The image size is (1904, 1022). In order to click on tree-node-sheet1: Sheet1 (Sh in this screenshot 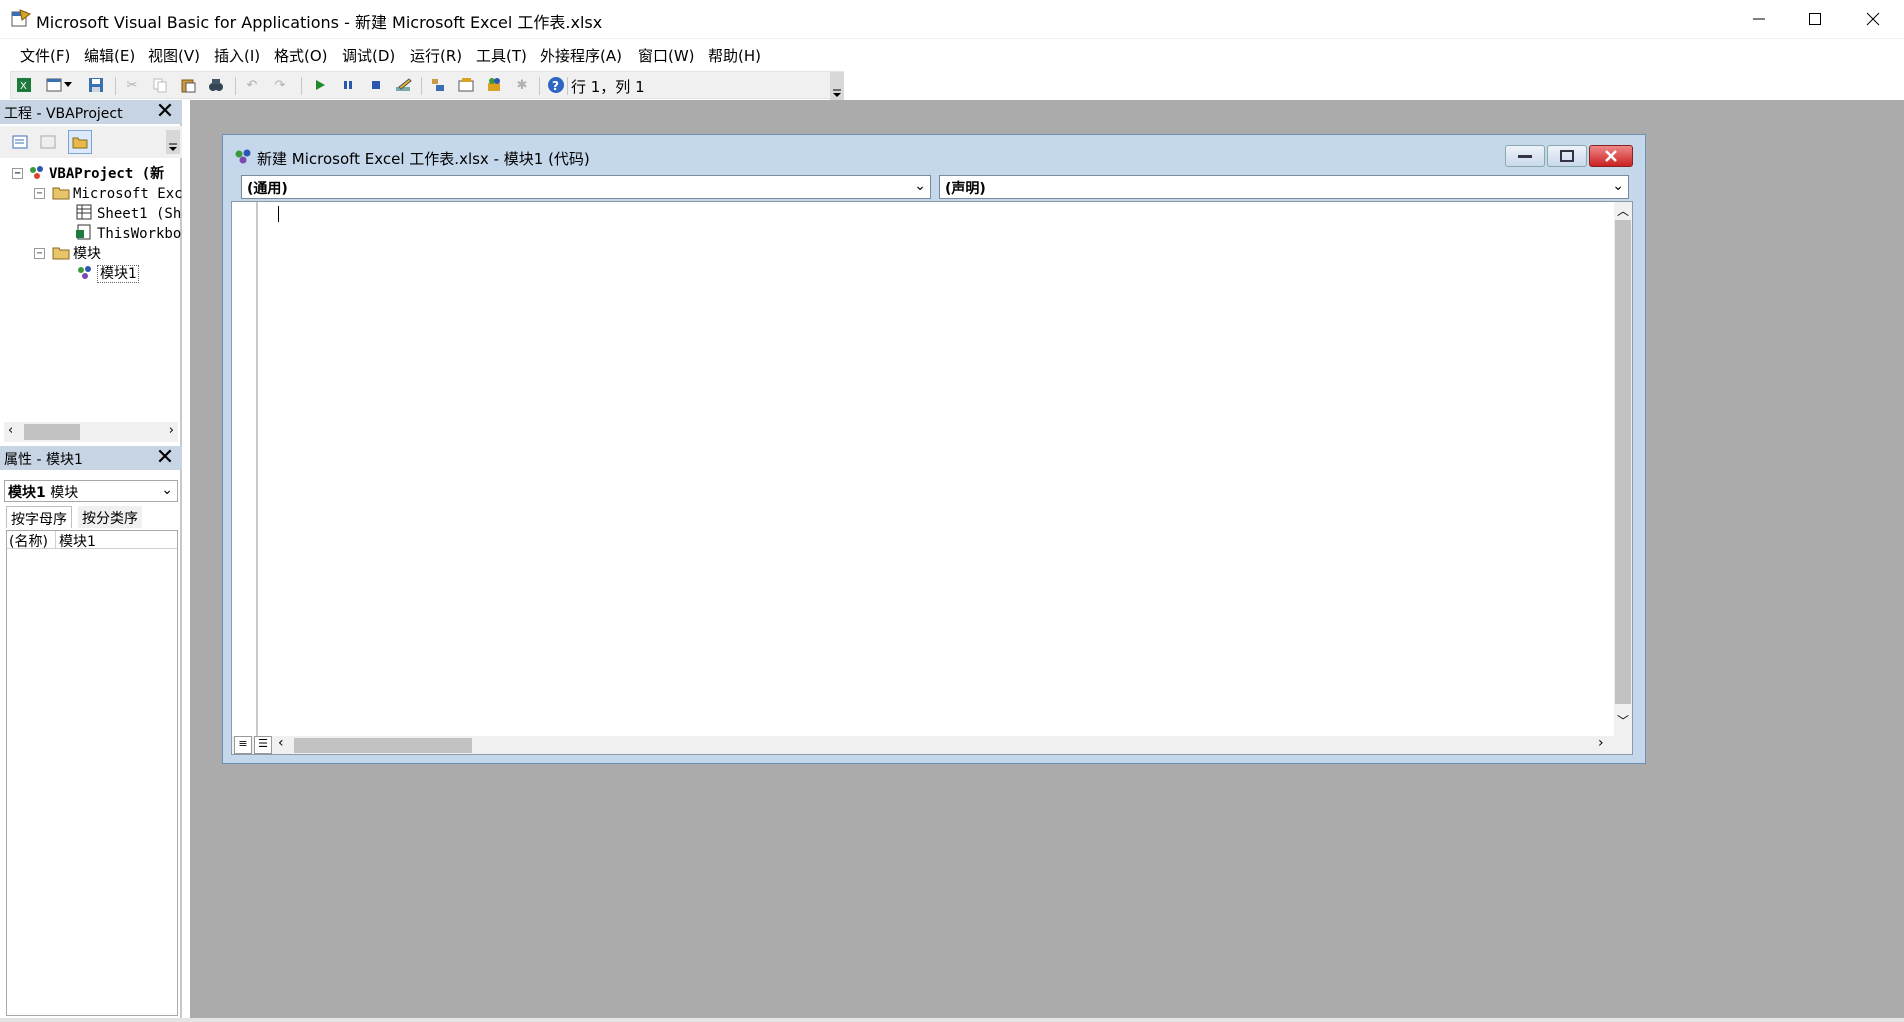, I will do `click(91, 214)`.